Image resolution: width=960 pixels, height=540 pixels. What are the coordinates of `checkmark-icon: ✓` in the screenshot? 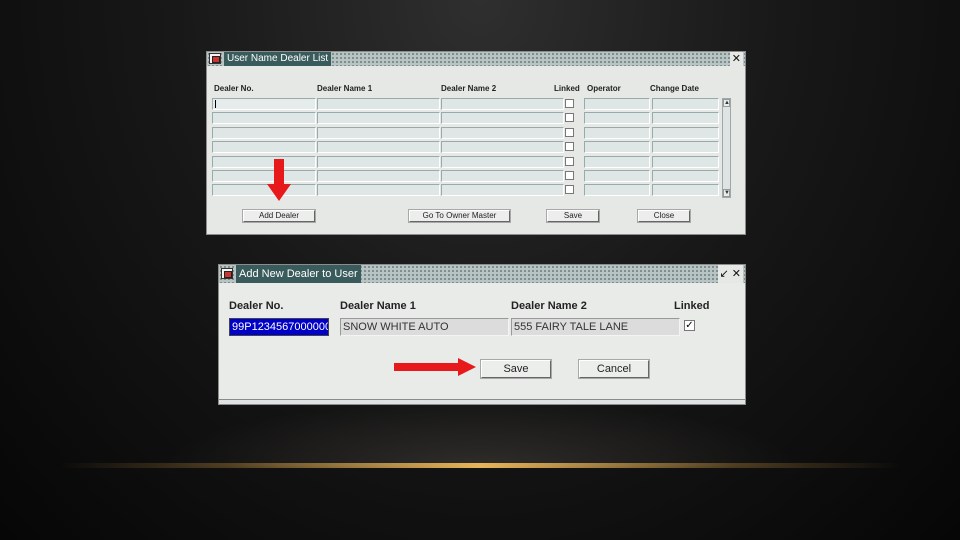 It's located at (689, 325).